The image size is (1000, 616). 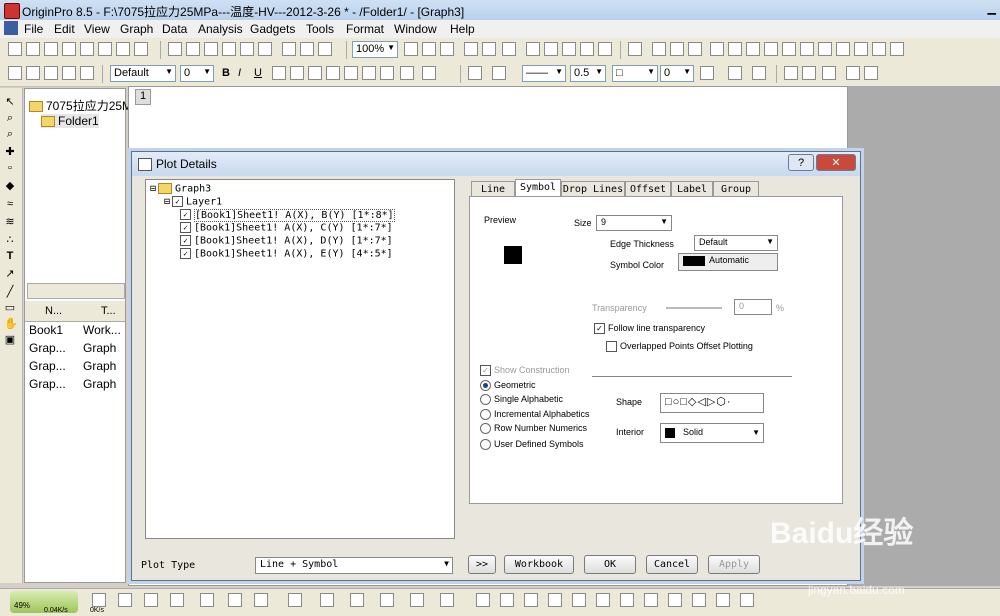 I want to click on fill-color-icon, so click(x=475, y=73).